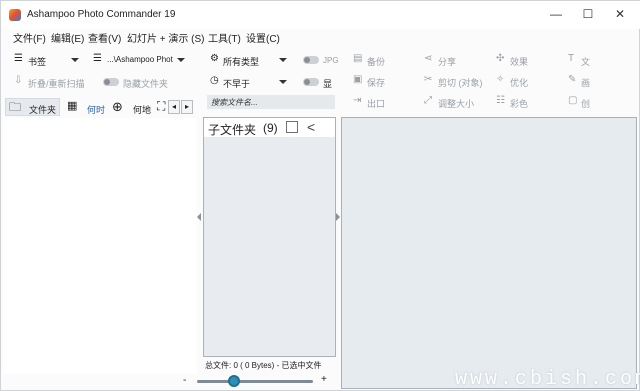  I want to click on title-bar: Ashampoo Photo Commander 19 — ☐ ✕, so click(320, 15).